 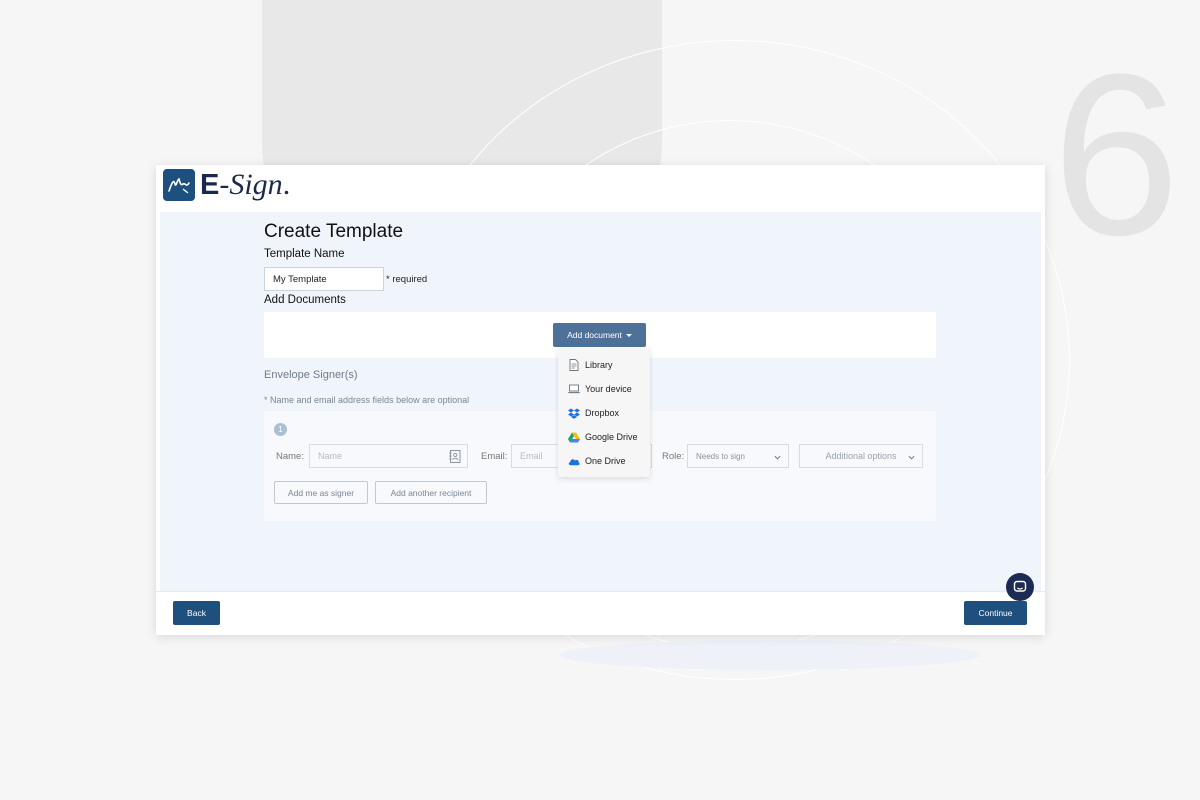 I want to click on esign-logo-text: E-Sign., so click(x=245, y=188).